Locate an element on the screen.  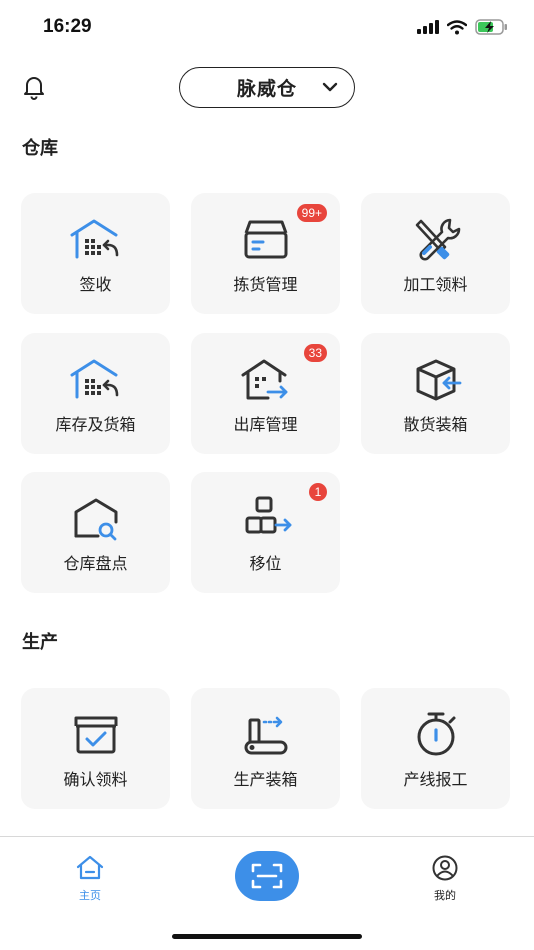
warehouse-return-icon is located at coordinates (94, 379).